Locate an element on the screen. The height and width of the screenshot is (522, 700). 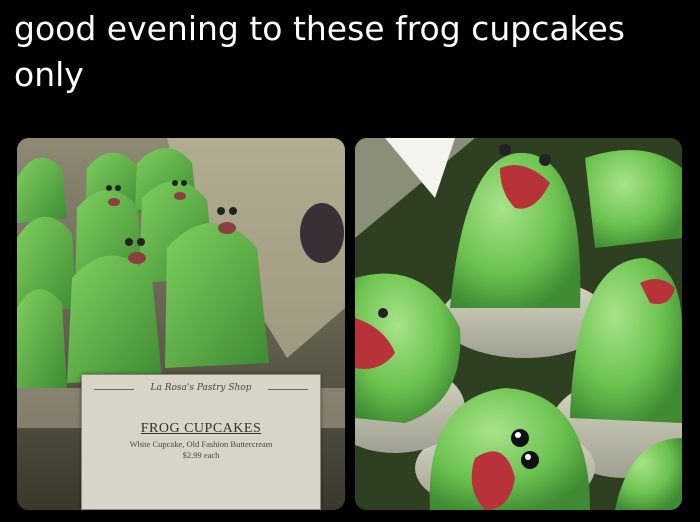
chocolate-cupcake is located at coordinates (322, 233).